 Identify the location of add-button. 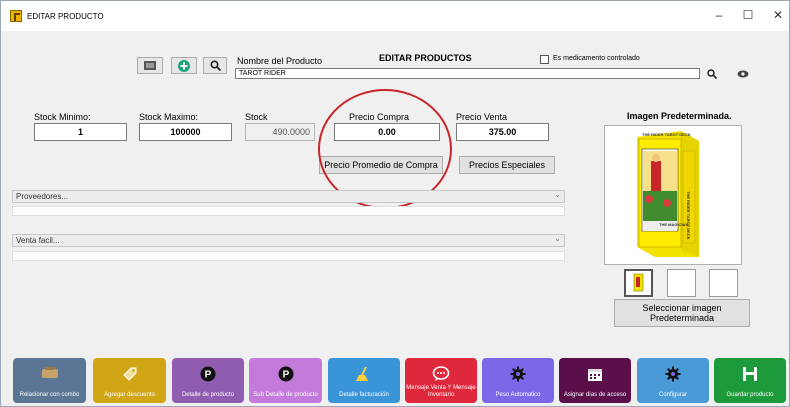
(184, 65).